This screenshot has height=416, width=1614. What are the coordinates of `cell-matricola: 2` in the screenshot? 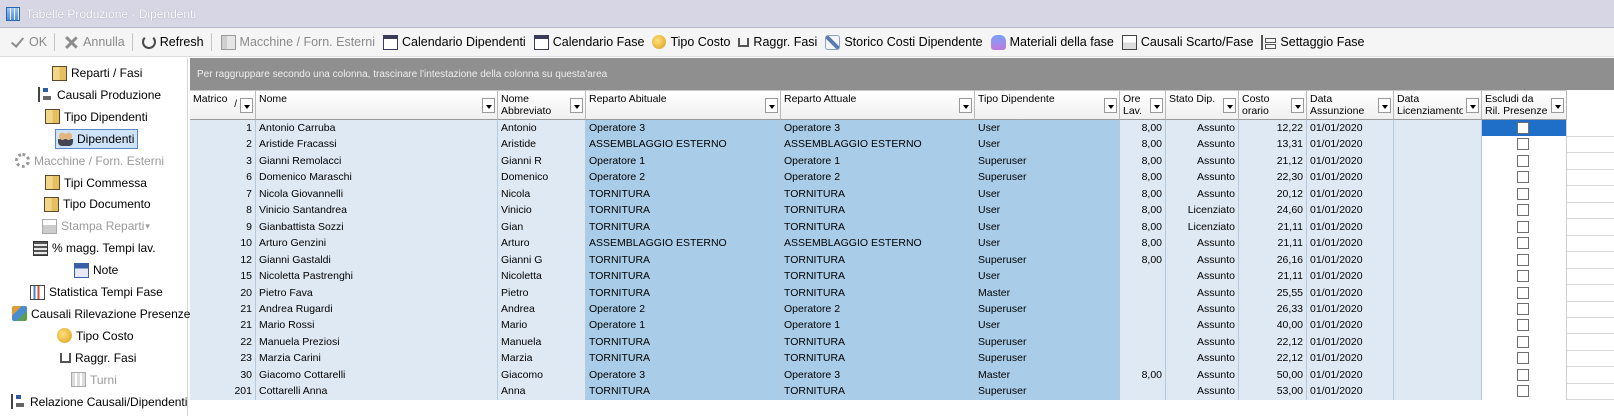 It's located at (223, 145).